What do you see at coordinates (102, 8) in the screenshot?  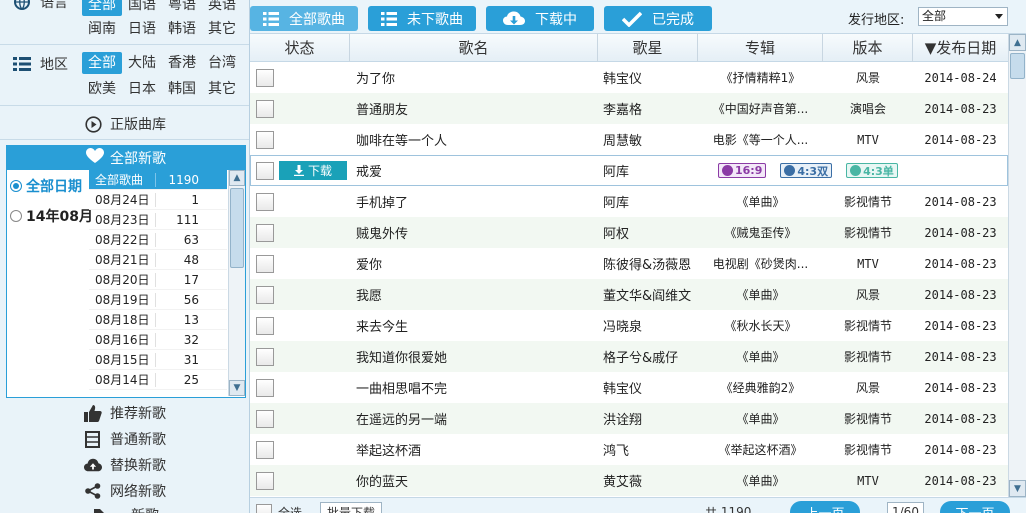 I see `language-option-all: 全部` at bounding box center [102, 8].